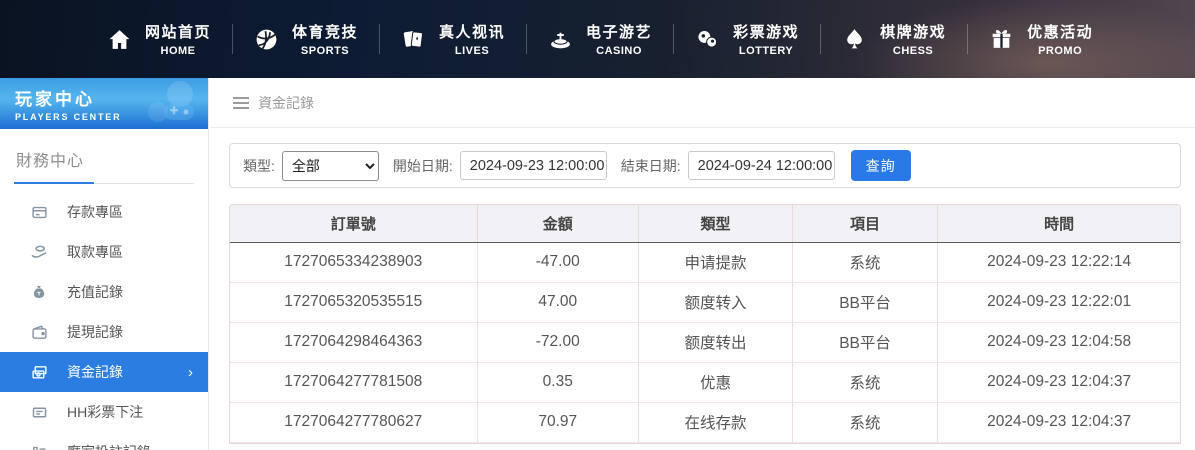  What do you see at coordinates (533, 165) in the screenshot?
I see `start-date-input` at bounding box center [533, 165].